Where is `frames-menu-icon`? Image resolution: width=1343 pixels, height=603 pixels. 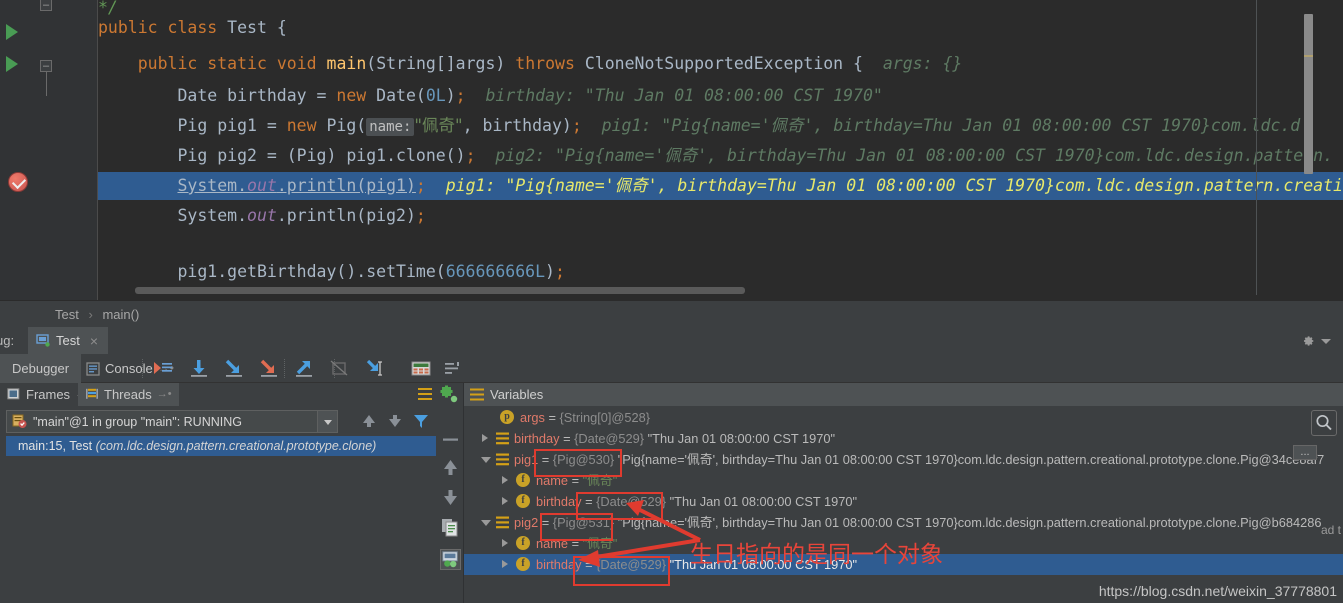 frames-menu-icon is located at coordinates (425, 394).